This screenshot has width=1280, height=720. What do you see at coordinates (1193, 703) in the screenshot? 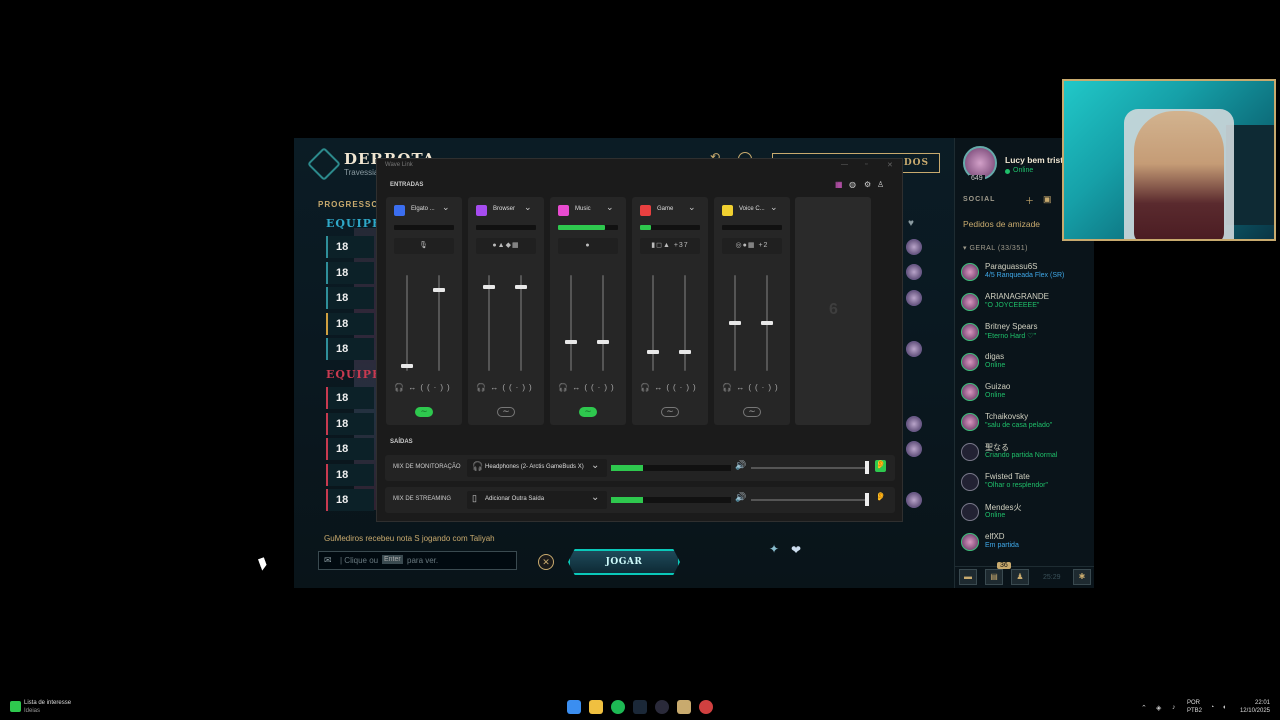
I see `language-indicator: POR` at bounding box center [1193, 703].